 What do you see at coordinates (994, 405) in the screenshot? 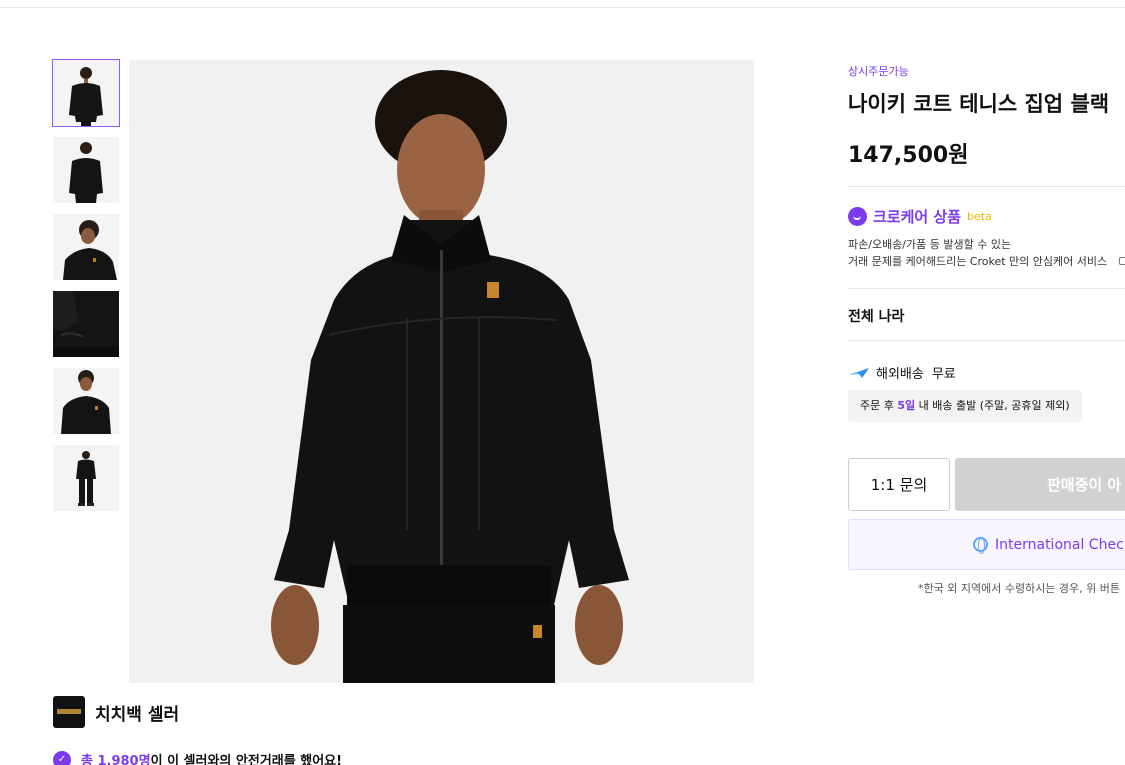
I see `note-suffix: 내 배송 출발 (주말, 공휴일 제외)` at bounding box center [994, 405].